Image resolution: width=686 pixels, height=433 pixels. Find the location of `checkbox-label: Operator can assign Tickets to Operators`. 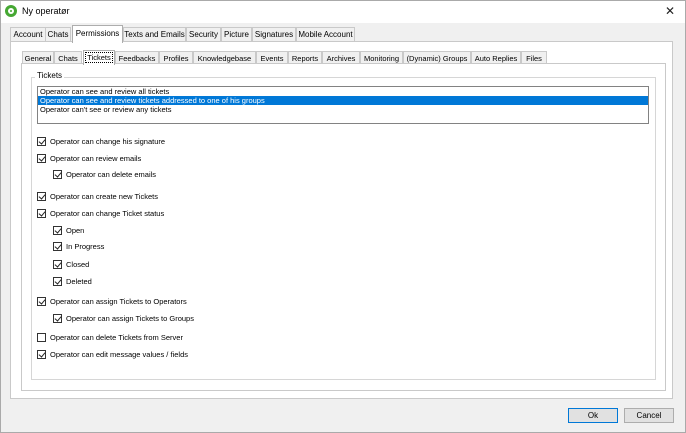

checkbox-label: Operator can assign Tickets to Operators is located at coordinates (118, 301).